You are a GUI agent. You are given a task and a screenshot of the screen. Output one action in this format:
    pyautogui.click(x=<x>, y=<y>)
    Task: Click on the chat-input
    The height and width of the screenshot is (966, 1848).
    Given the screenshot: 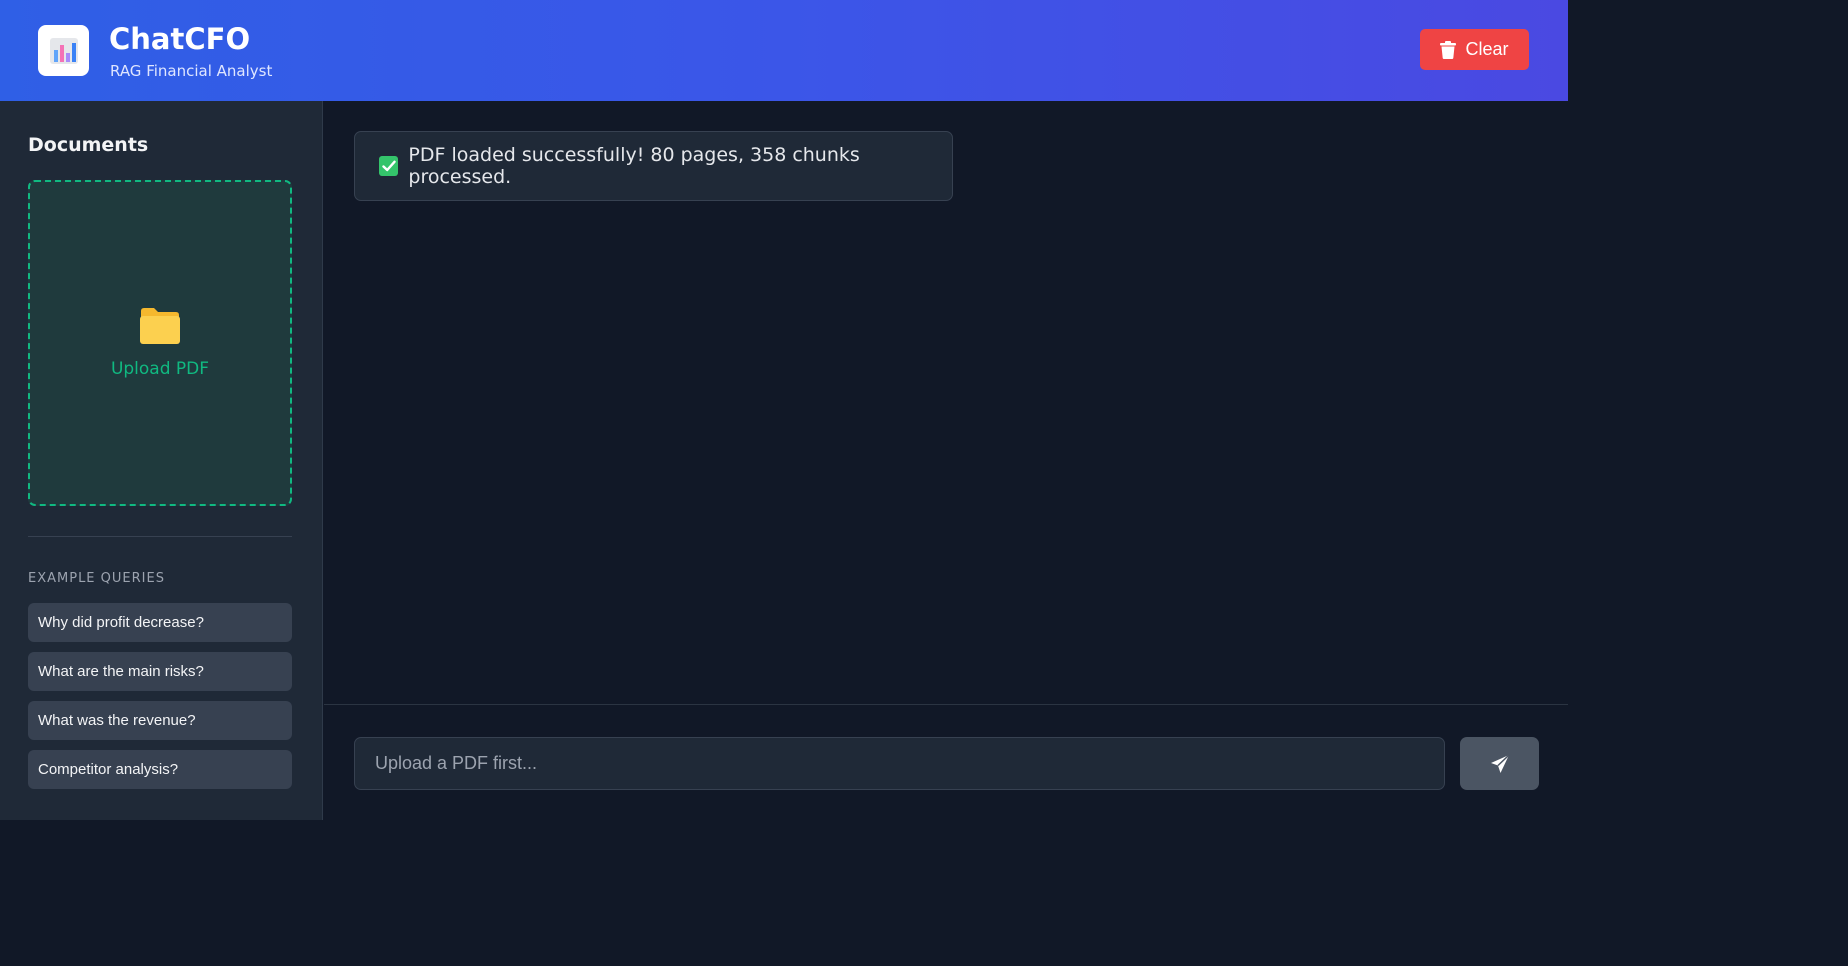 What is the action you would take?
    pyautogui.click(x=899, y=763)
    